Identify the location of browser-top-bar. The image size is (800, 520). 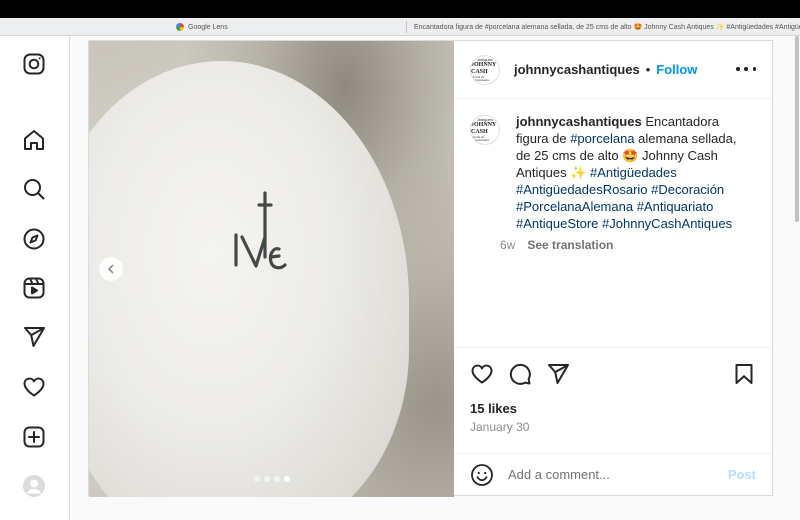
(400, 9).